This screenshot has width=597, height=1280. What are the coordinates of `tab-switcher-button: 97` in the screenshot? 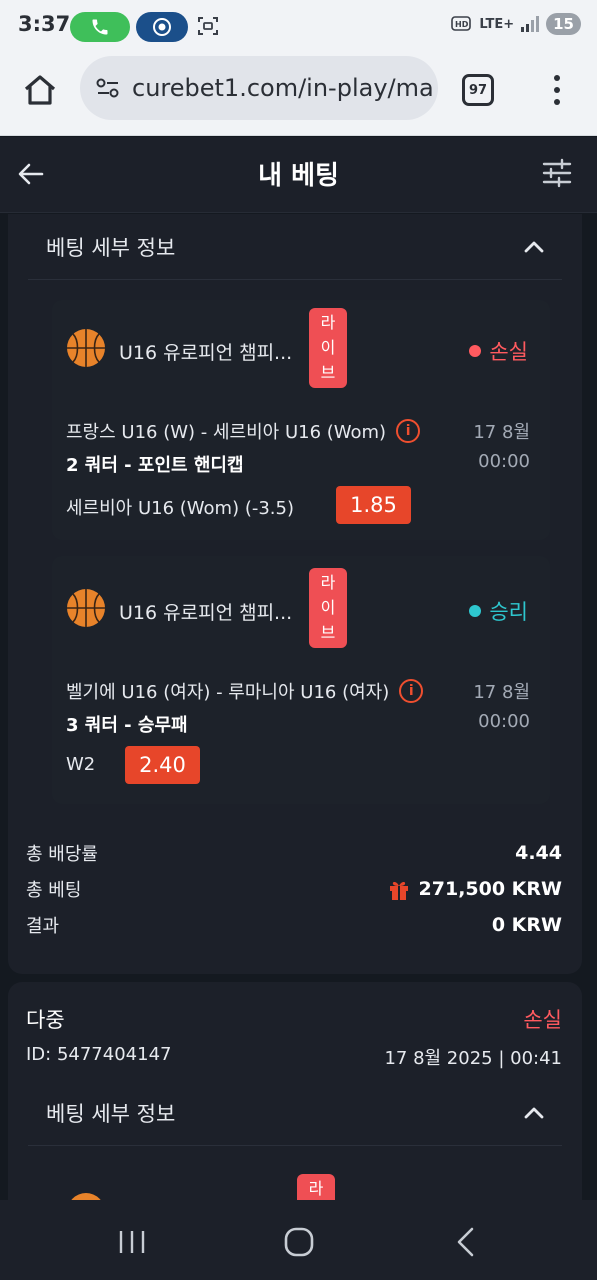 It's located at (478, 90).